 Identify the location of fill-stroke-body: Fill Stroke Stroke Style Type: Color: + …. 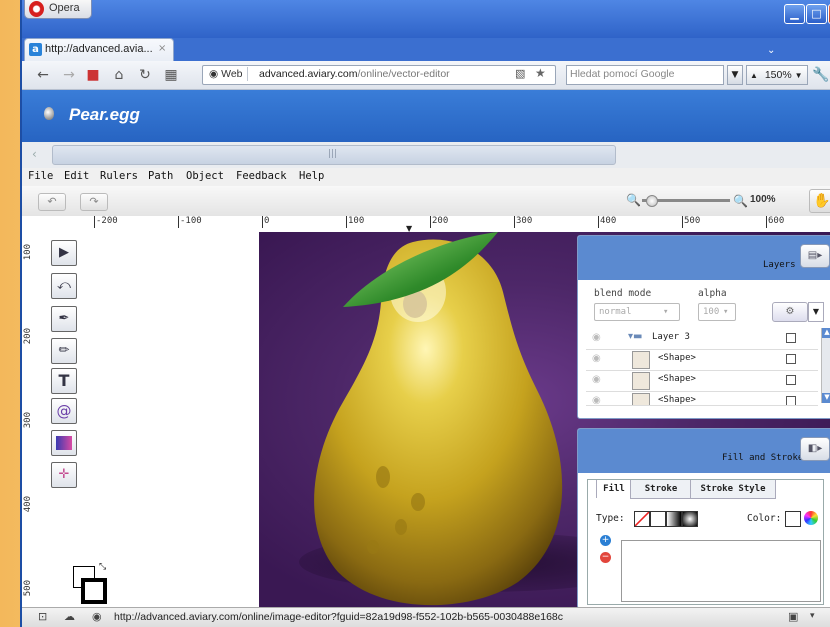
(705, 542).